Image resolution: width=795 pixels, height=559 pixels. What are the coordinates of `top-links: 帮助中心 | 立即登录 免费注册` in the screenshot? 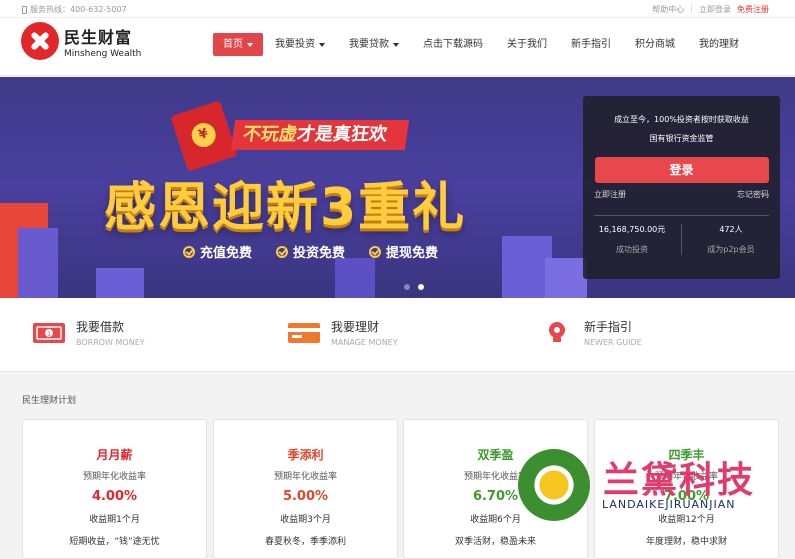 It's located at (710, 9).